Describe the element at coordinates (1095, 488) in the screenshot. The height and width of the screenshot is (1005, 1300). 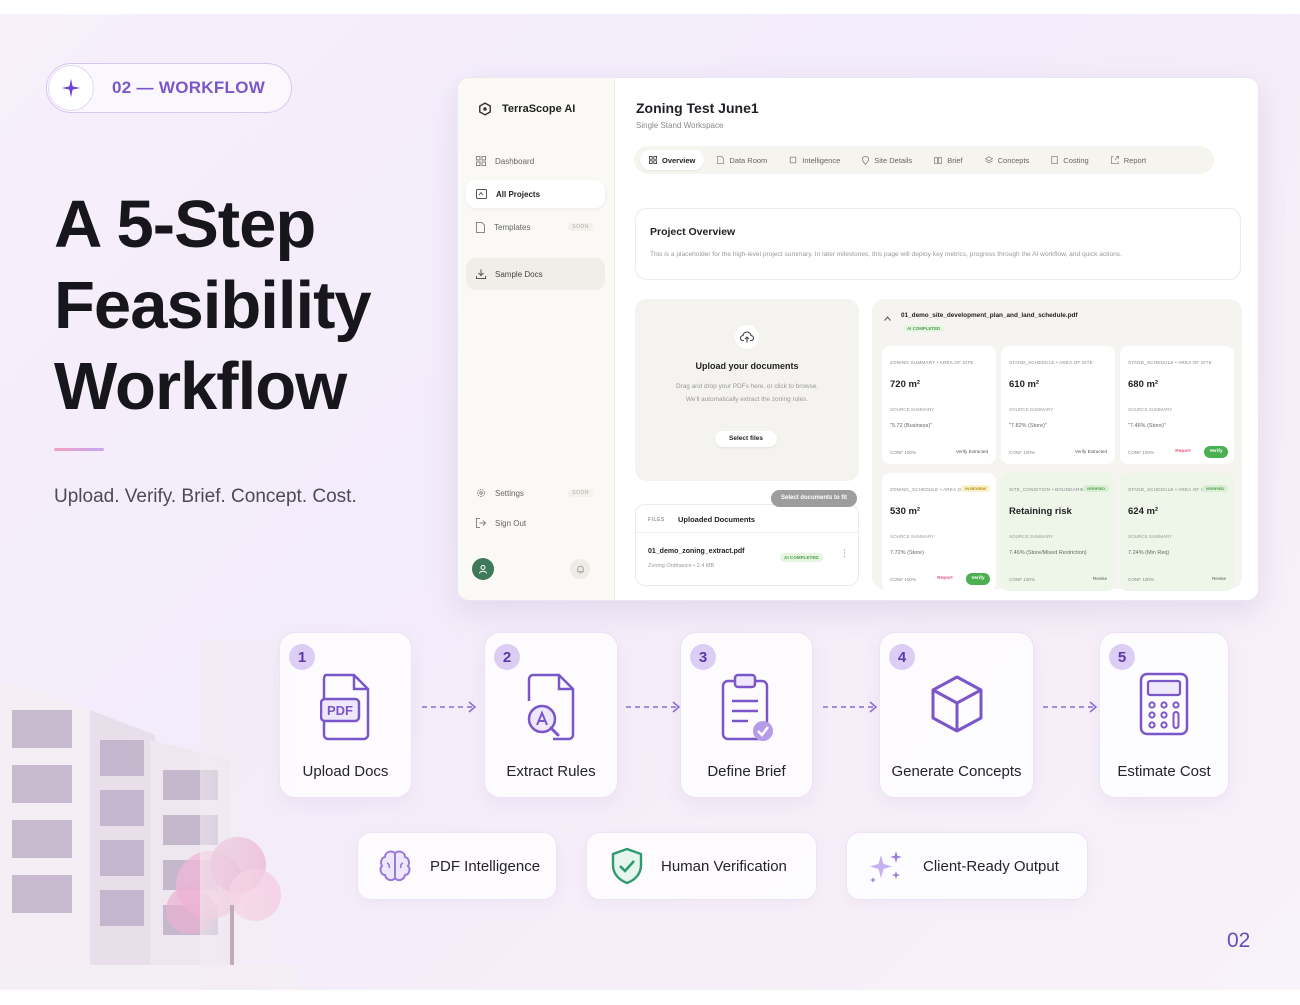
I see `status-badge: VERIFIED` at that location.